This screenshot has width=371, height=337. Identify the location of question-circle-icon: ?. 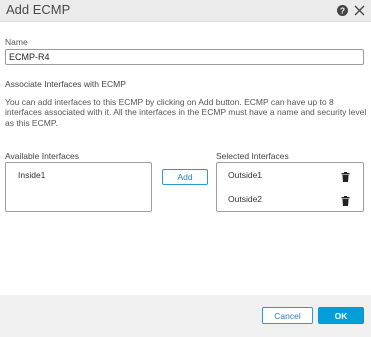
(342, 10).